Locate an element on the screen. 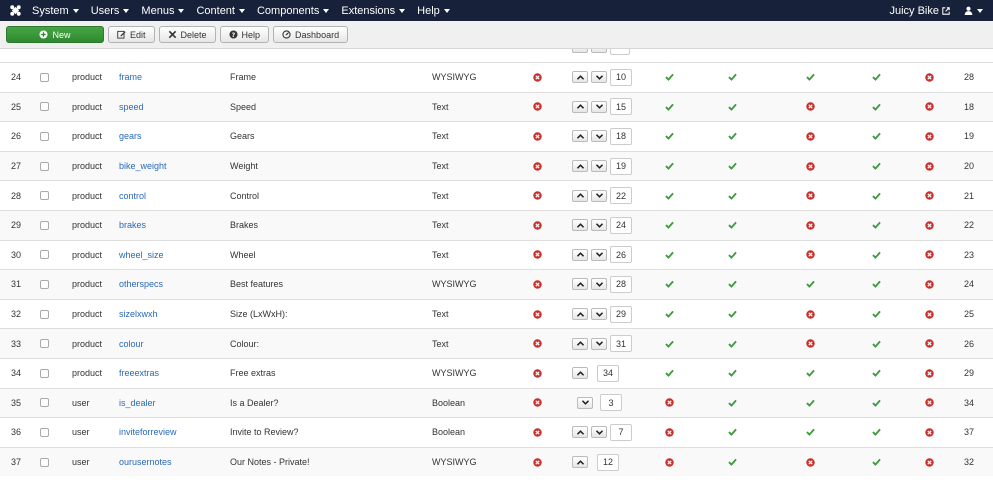  field-name-link: frame is located at coordinates (130, 77).